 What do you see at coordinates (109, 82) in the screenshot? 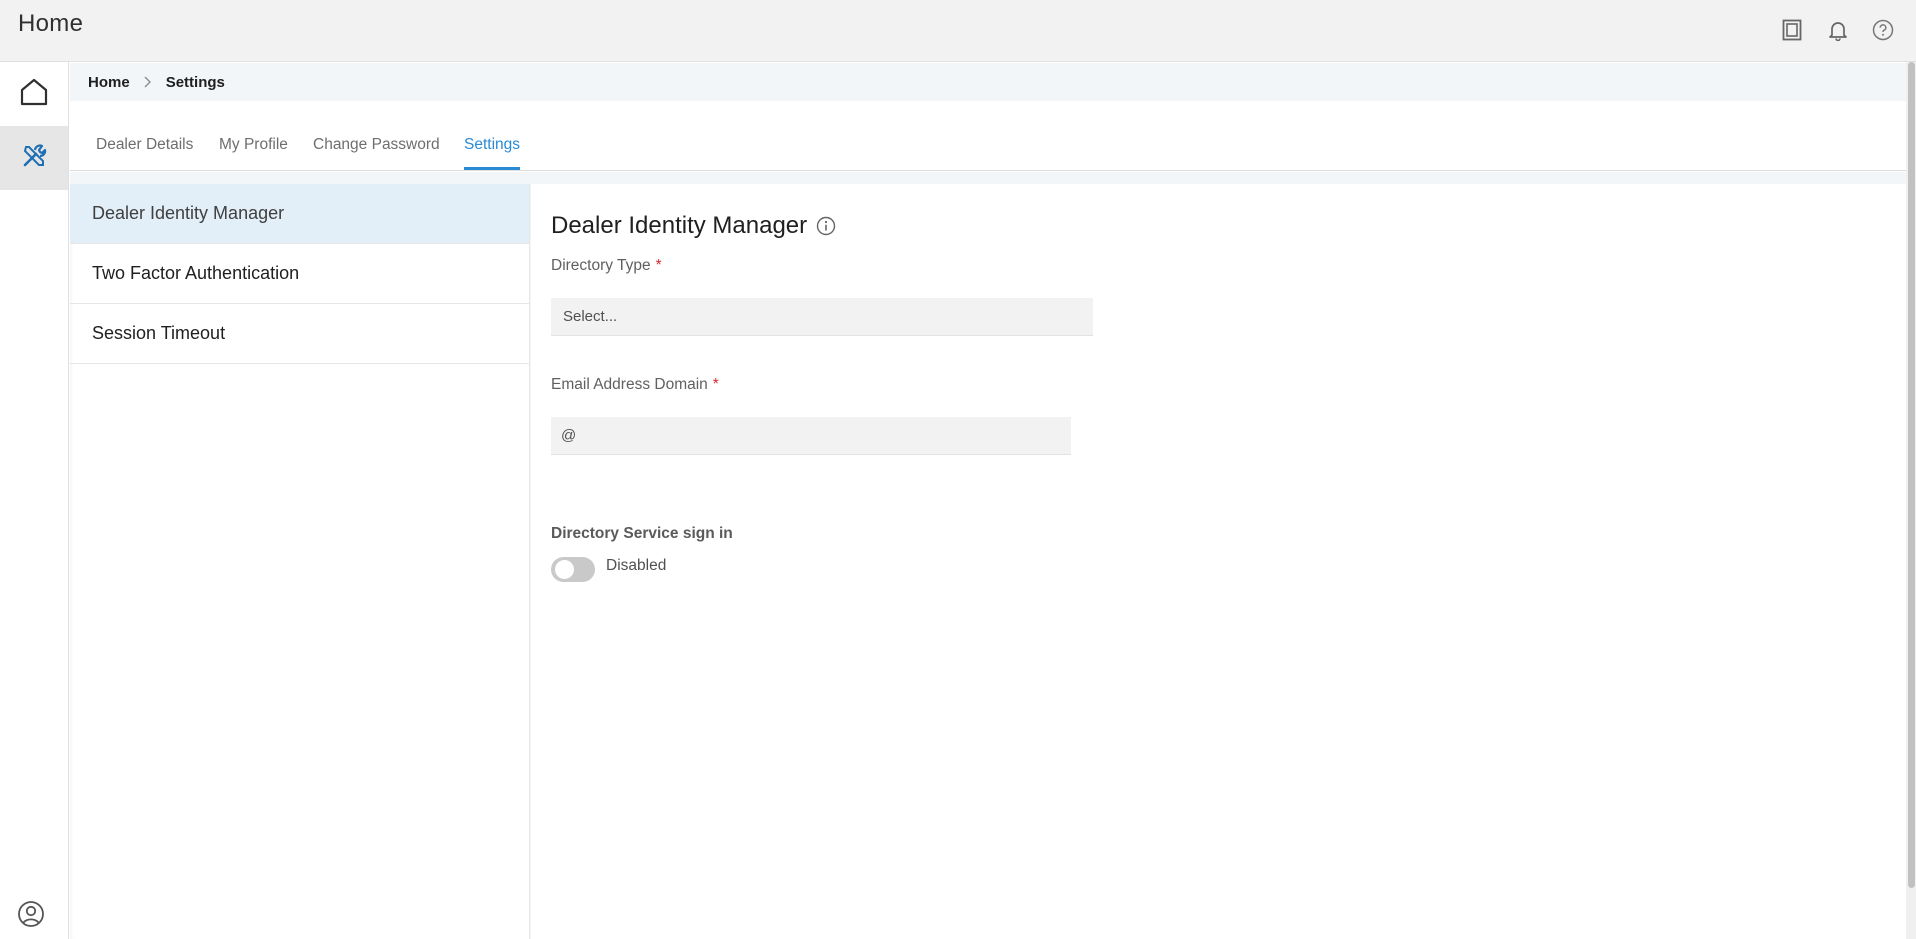
I see `breadcrumb-home: Home` at bounding box center [109, 82].